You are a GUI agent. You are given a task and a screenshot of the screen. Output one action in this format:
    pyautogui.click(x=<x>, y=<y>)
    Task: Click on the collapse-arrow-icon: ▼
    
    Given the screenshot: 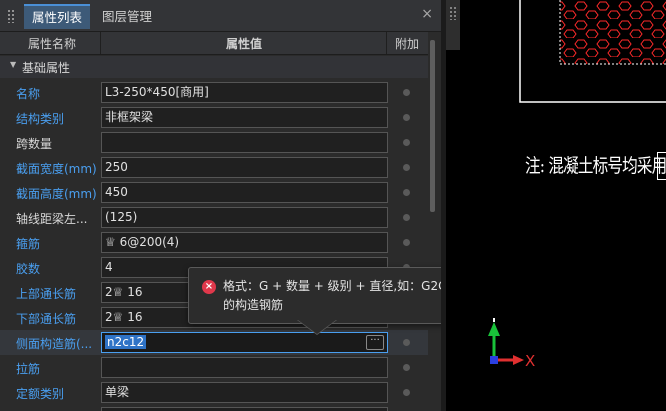 What is the action you would take?
    pyautogui.click(x=13, y=64)
    